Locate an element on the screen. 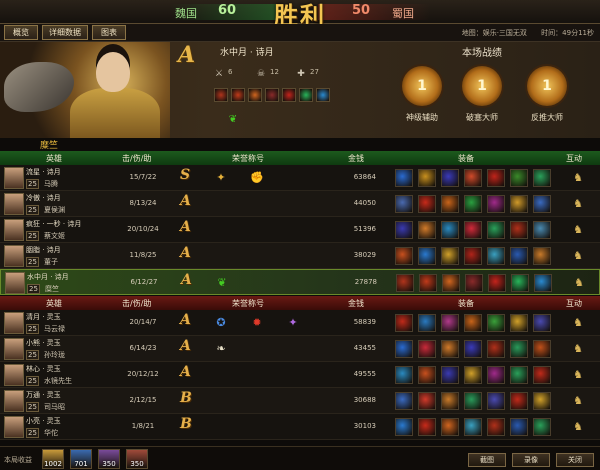 The height and width of the screenshot is (470, 600). tab-charts: 图表 is located at coordinates (109, 32).